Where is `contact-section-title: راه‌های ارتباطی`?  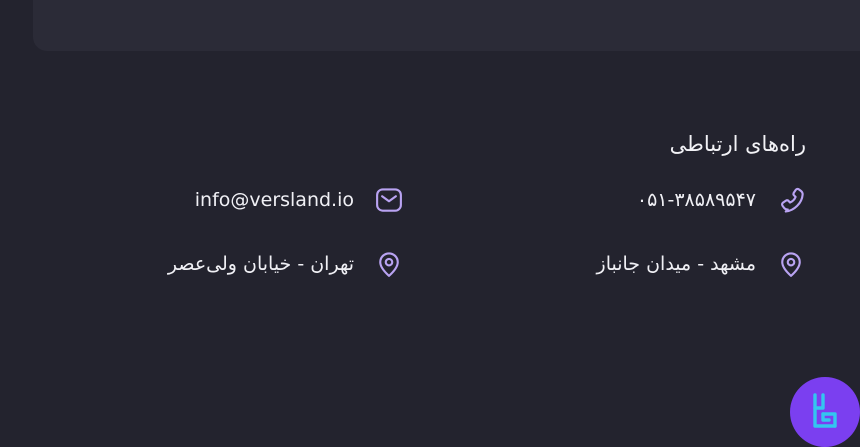
contact-section-title: راه‌های ارتباطی is located at coordinates (737, 144).